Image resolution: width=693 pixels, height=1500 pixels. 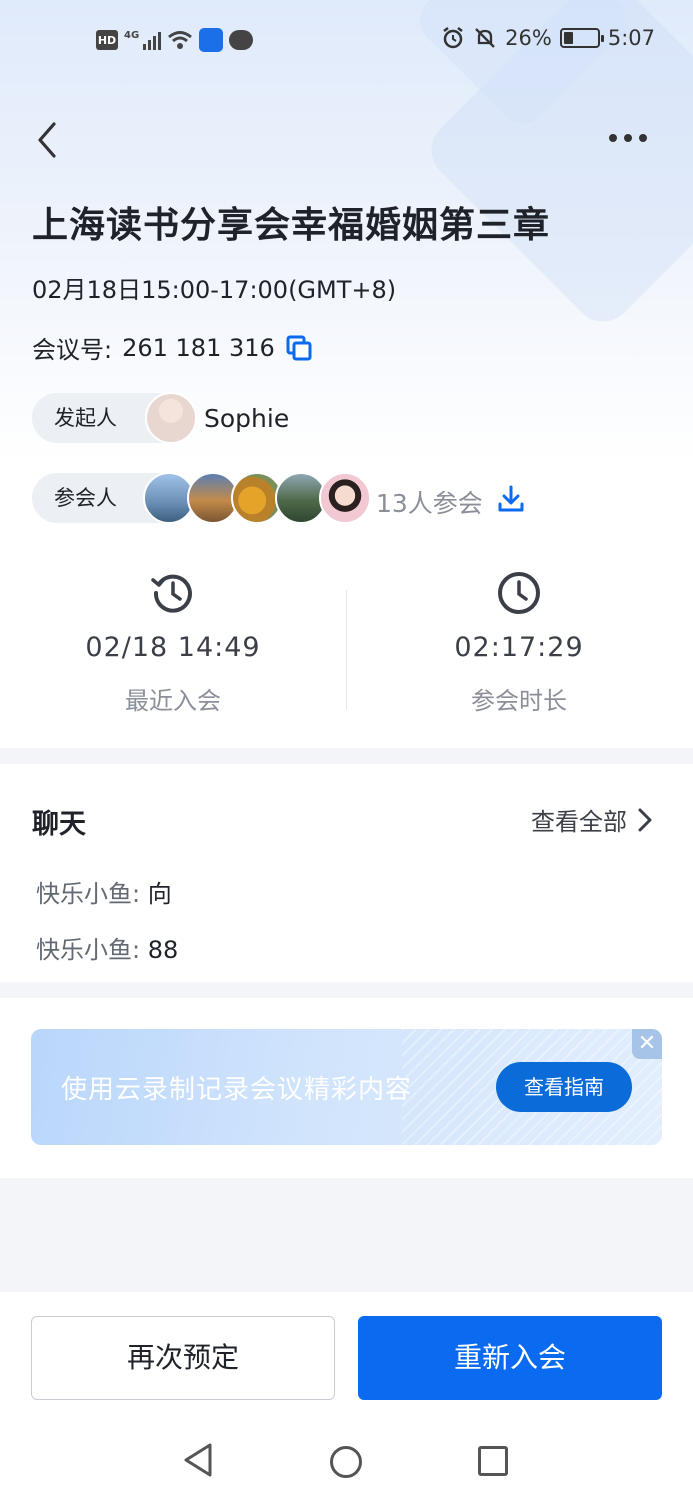 What do you see at coordinates (645, 819) in the screenshot?
I see `chevron-right-icon` at bounding box center [645, 819].